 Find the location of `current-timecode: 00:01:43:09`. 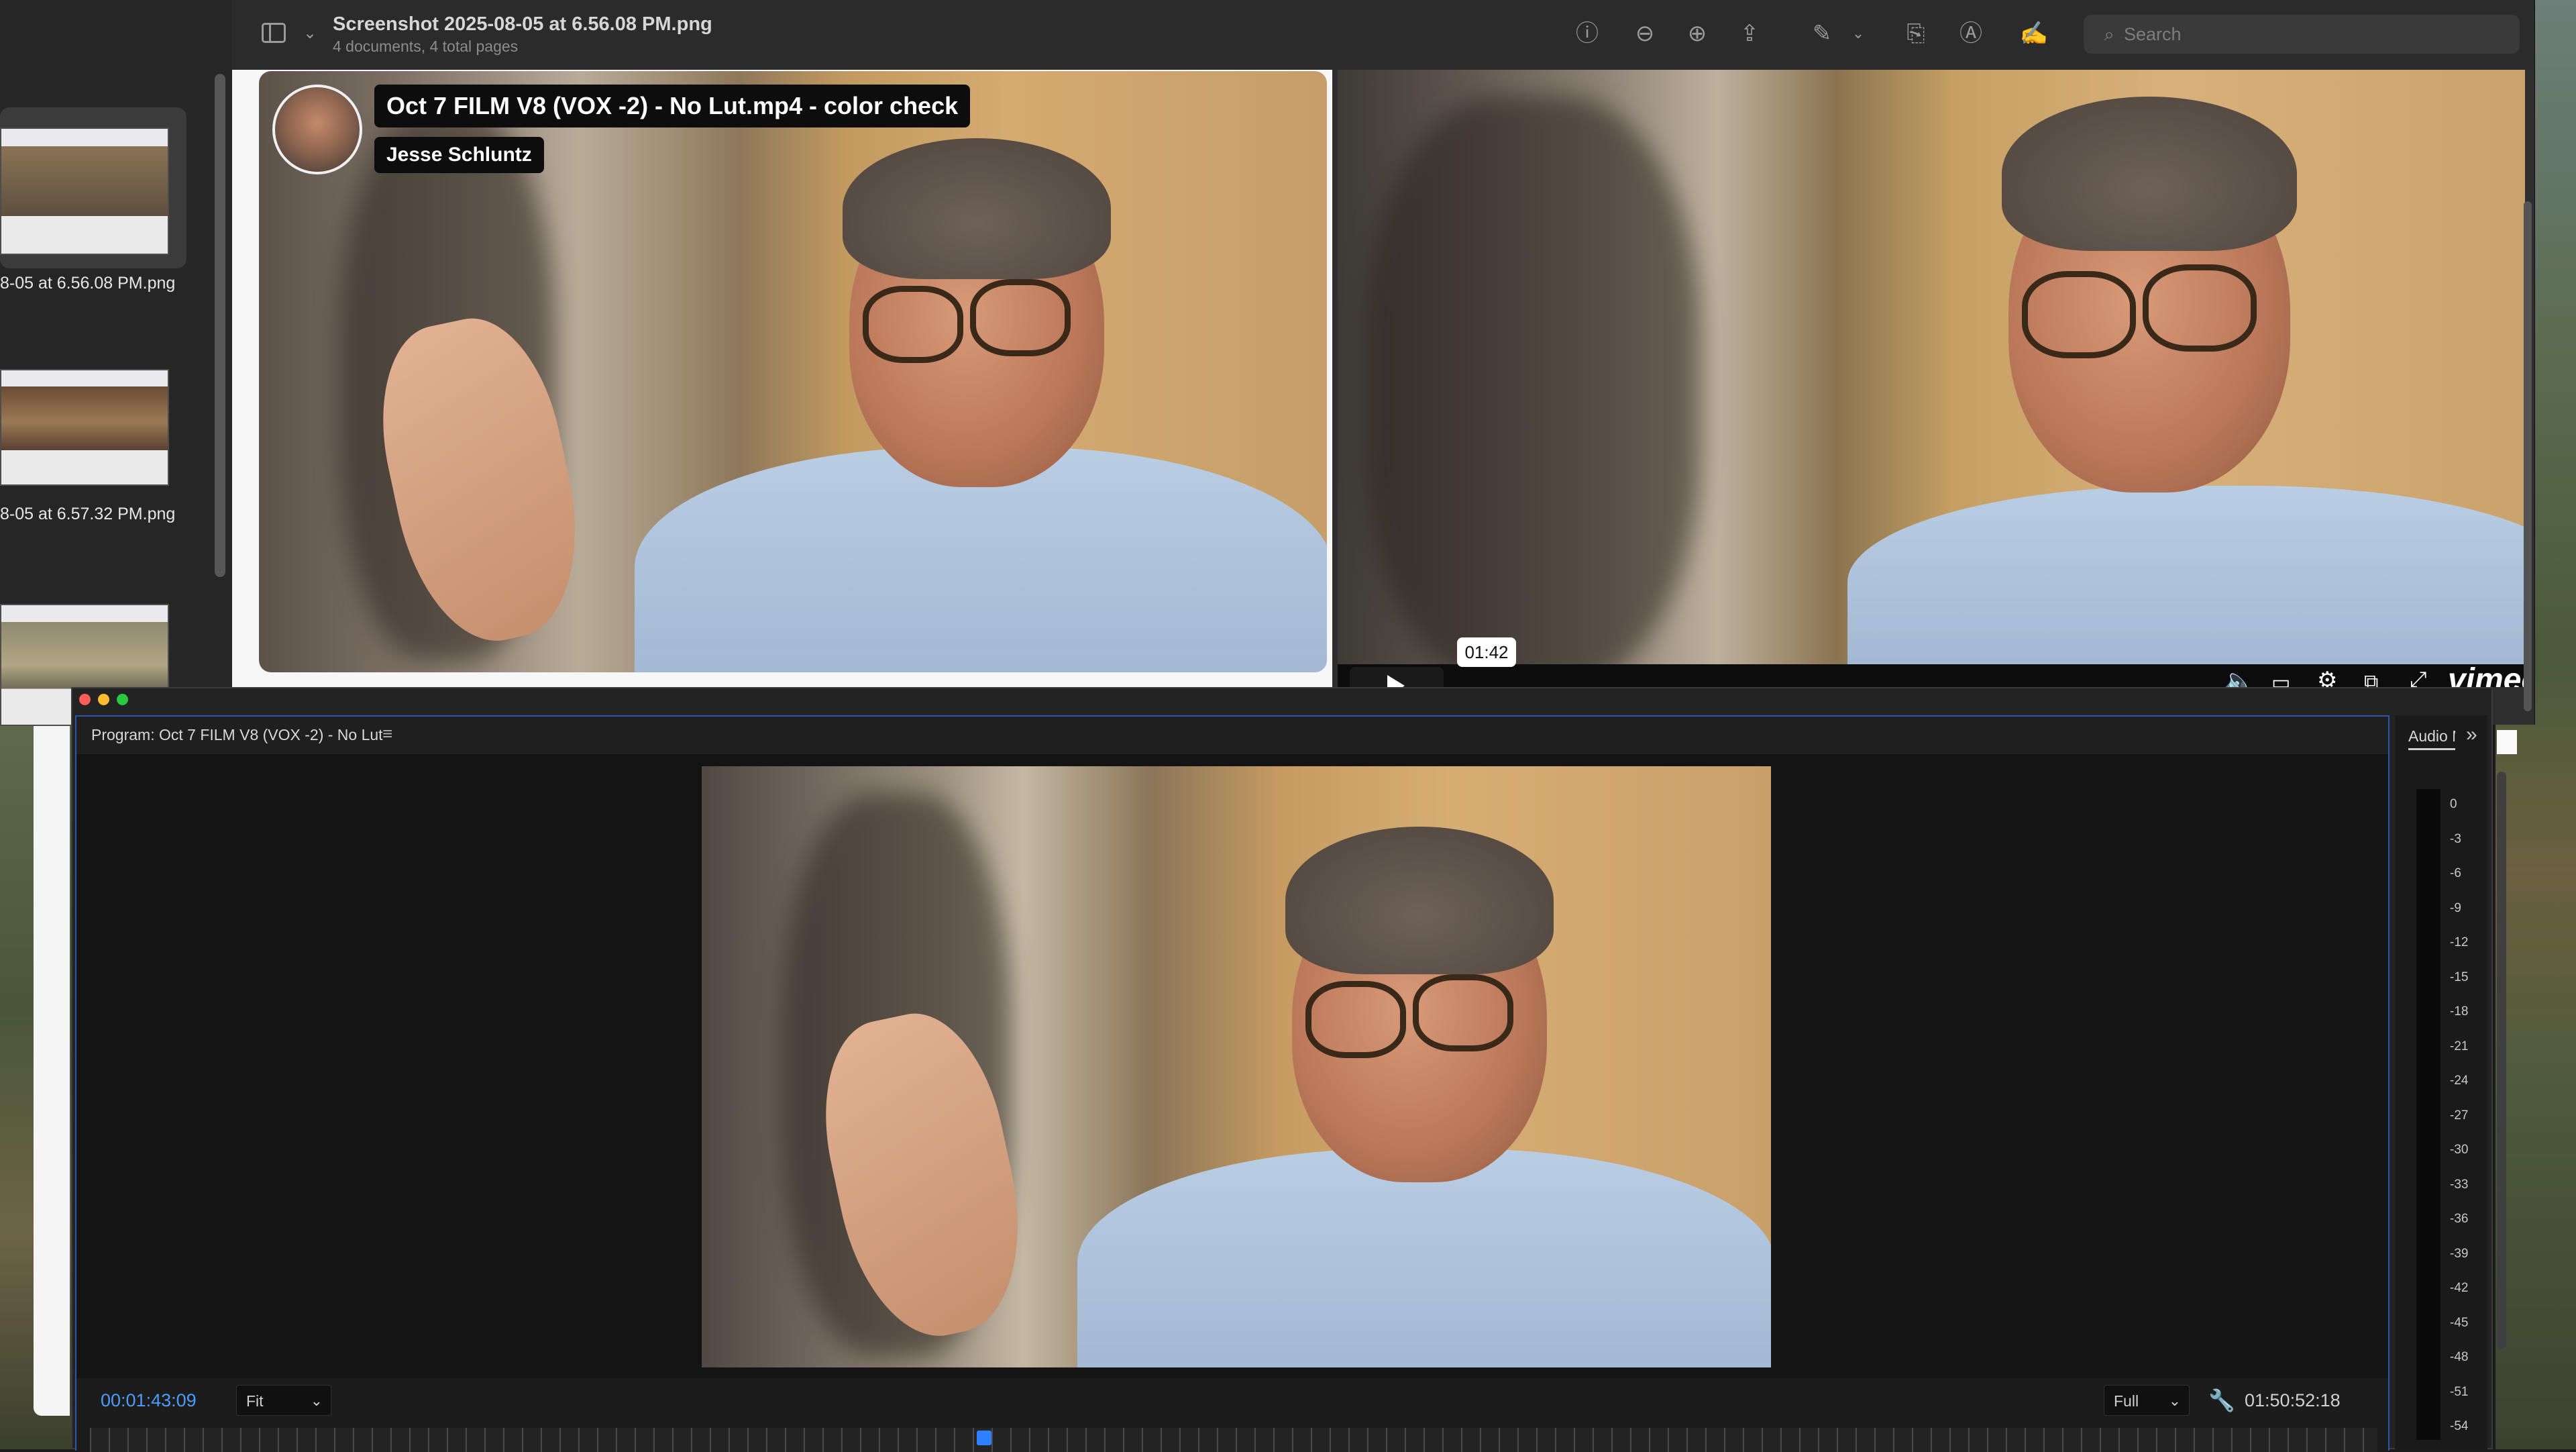

current-timecode: 00:01:43:09 is located at coordinates (149, 1401).